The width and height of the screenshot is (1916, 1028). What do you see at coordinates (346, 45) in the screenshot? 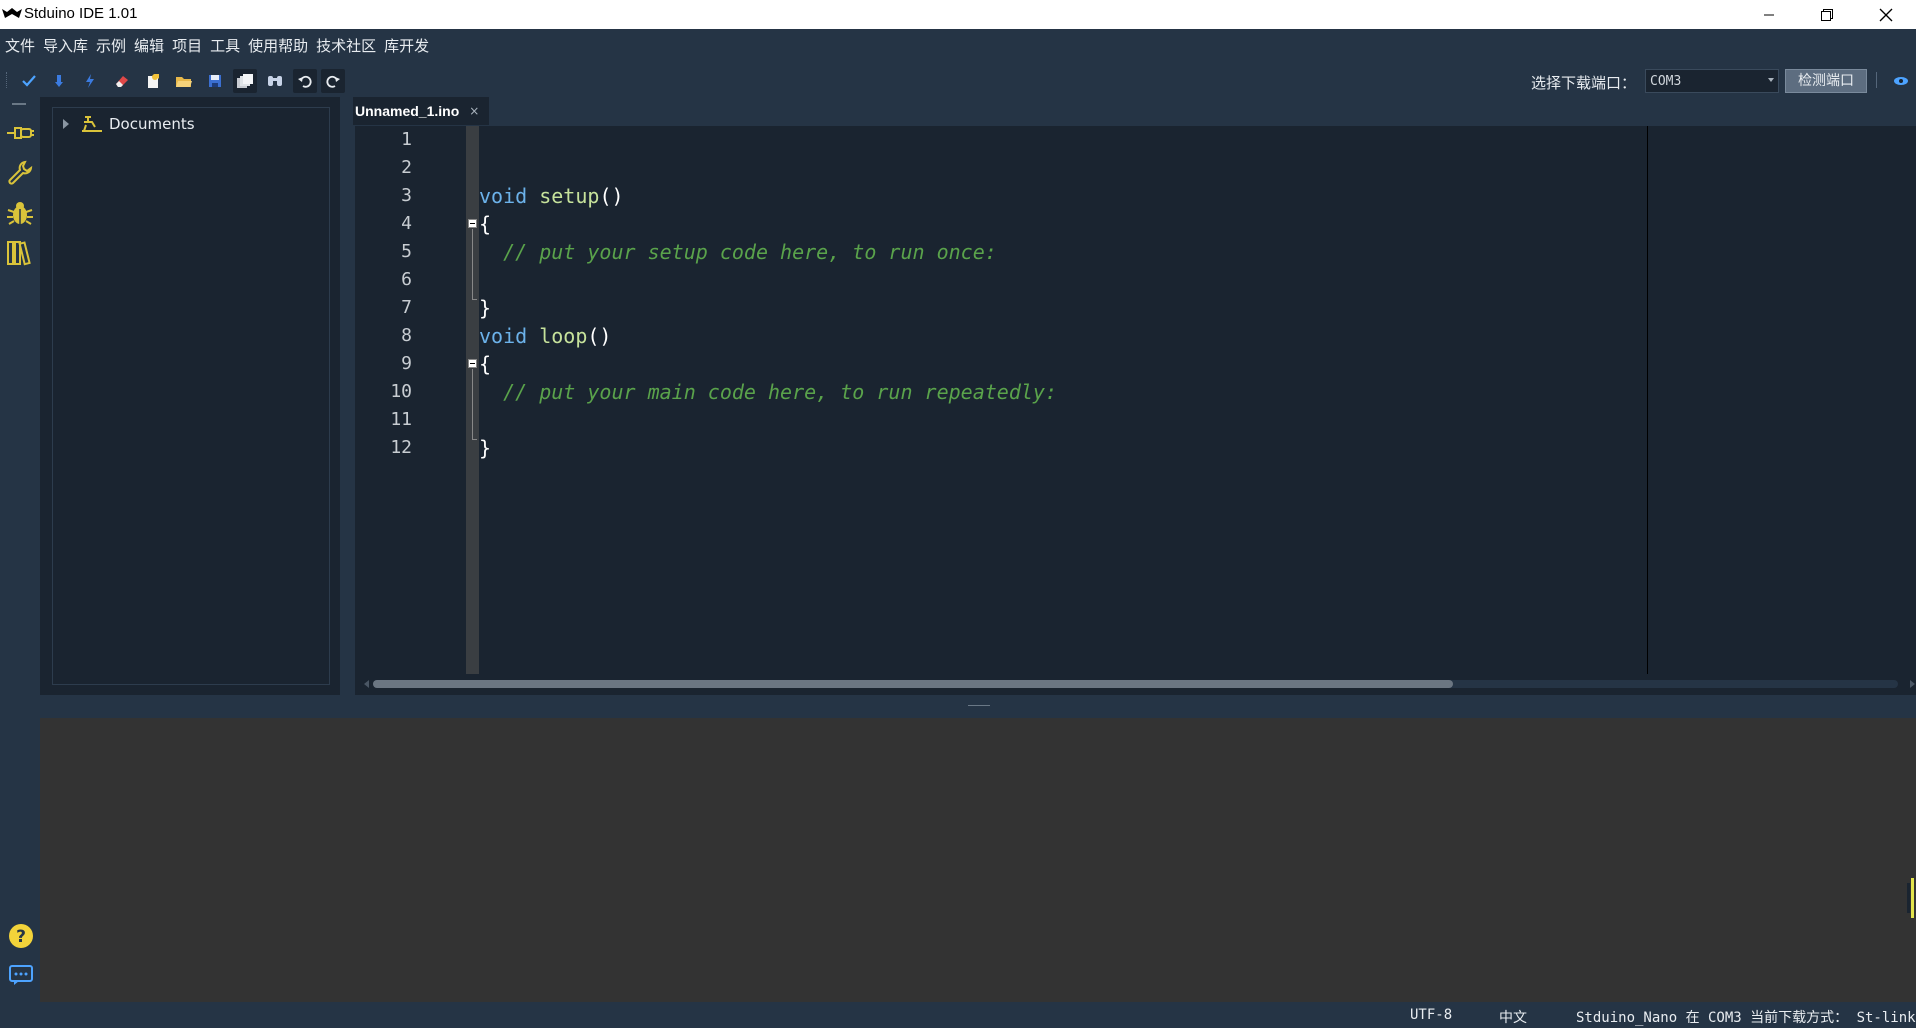
I see `menu-community: 技术社区` at bounding box center [346, 45].